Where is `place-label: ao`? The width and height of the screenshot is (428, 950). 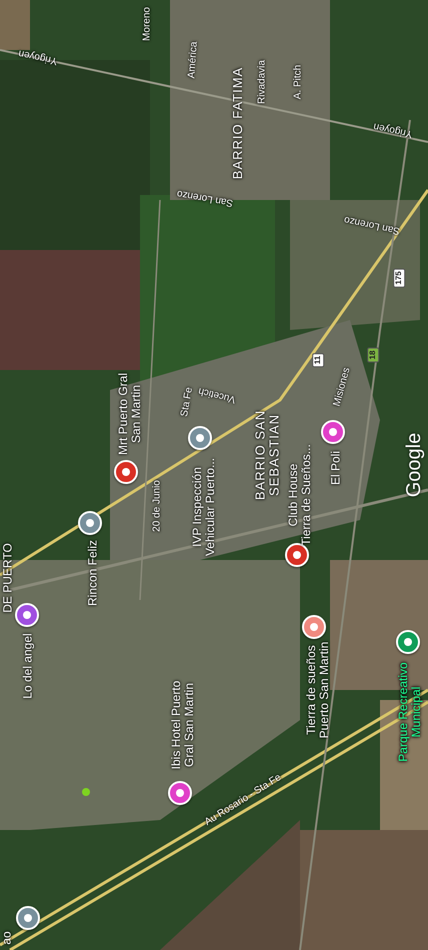
place-label: ao is located at coordinates (7, 938).